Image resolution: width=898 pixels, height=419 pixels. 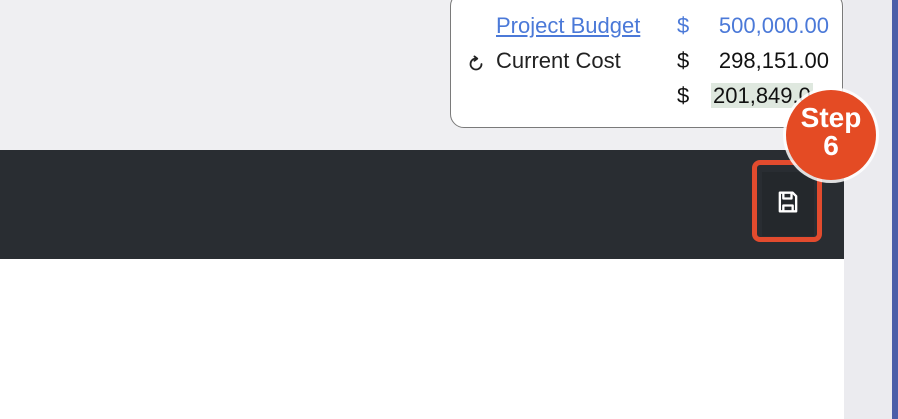 What do you see at coordinates (773, 60) in the screenshot?
I see `current-cost-amount: 298,151.00` at bounding box center [773, 60].